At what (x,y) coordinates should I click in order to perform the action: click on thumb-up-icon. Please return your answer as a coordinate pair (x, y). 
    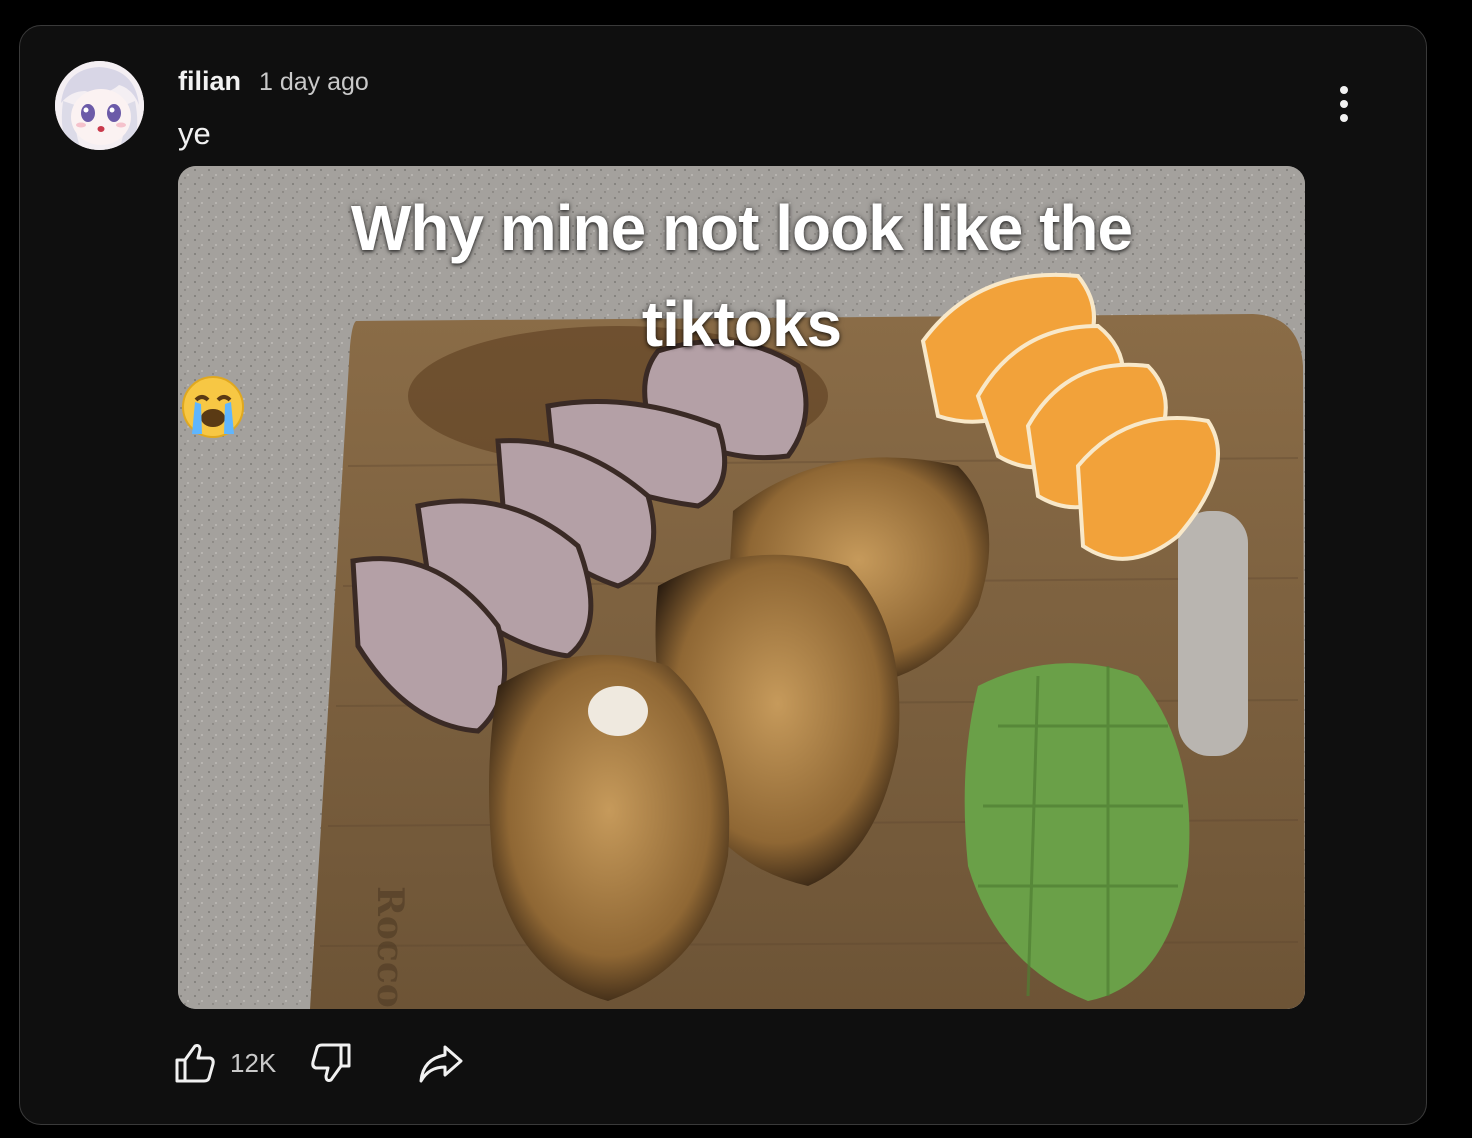
    Looking at the image, I should click on (195, 1063).